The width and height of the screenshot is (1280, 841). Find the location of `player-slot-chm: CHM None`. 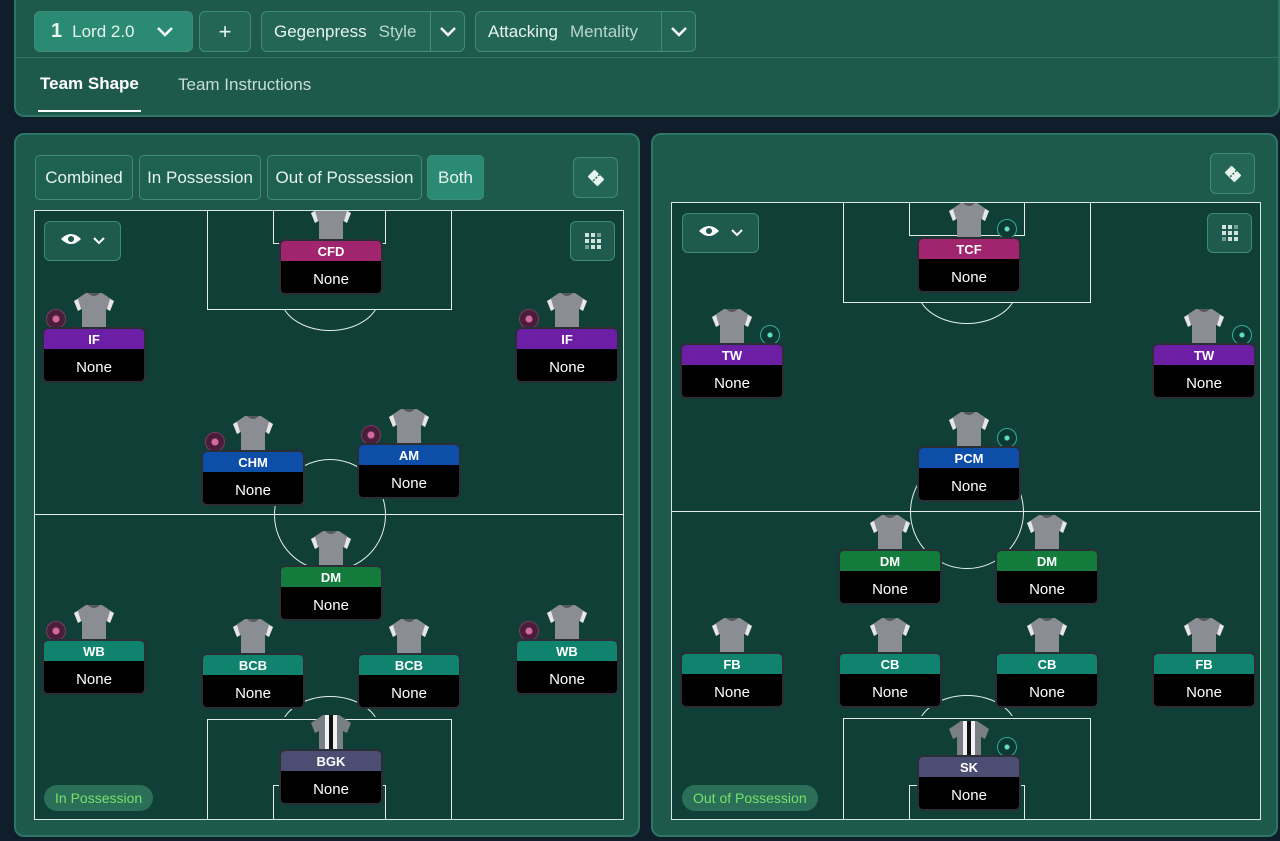

player-slot-chm: CHM None is located at coordinates (253, 461).